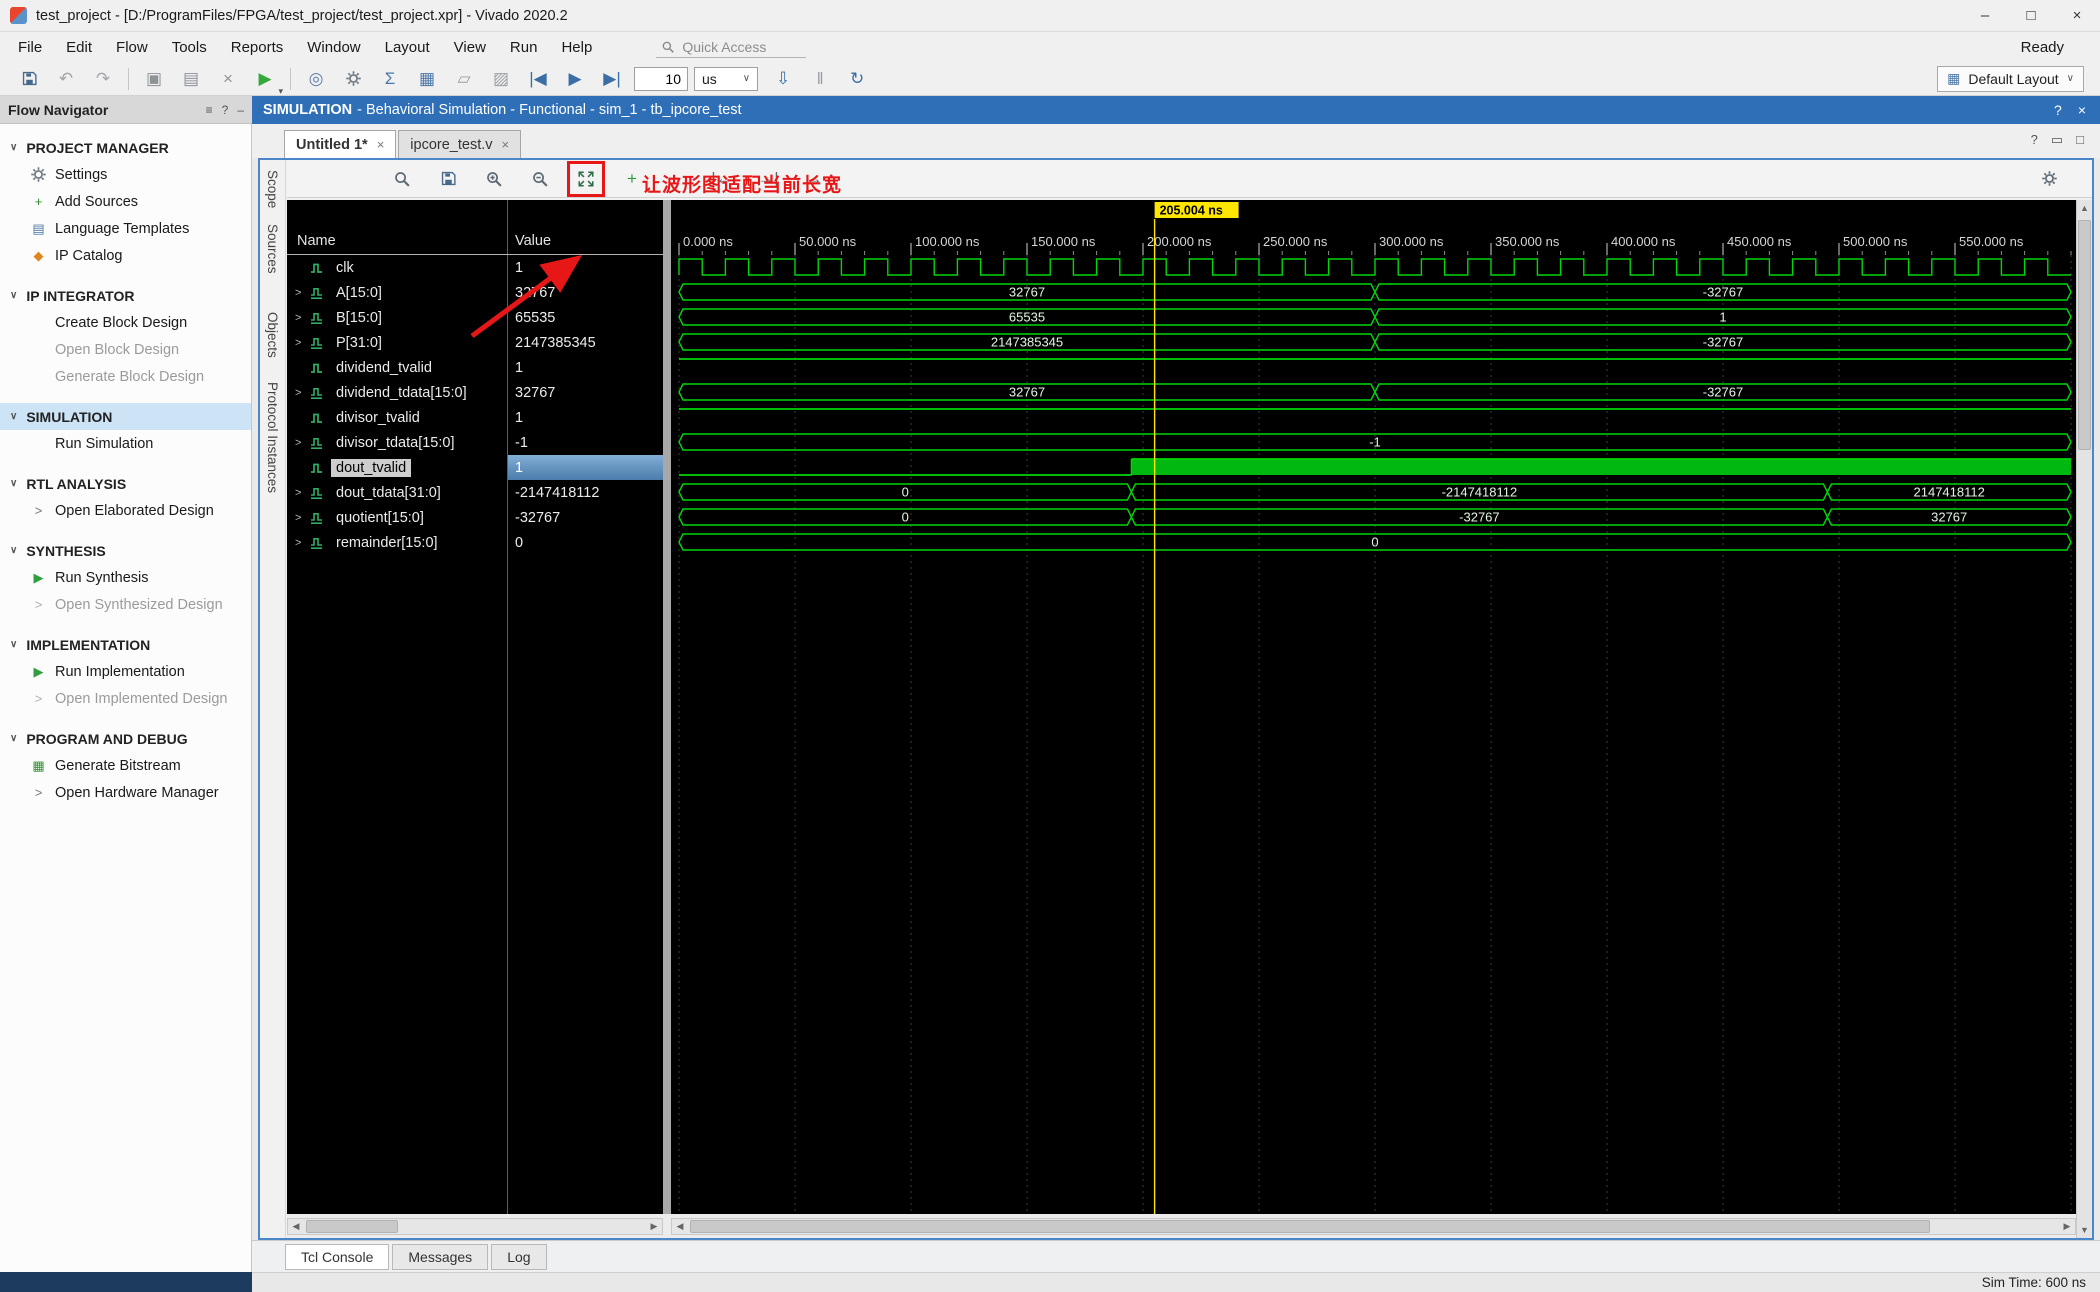 This screenshot has width=2100, height=1292. I want to click on signal-row-divisor-tvalid: divisor_tvalid 1, so click(475, 417).